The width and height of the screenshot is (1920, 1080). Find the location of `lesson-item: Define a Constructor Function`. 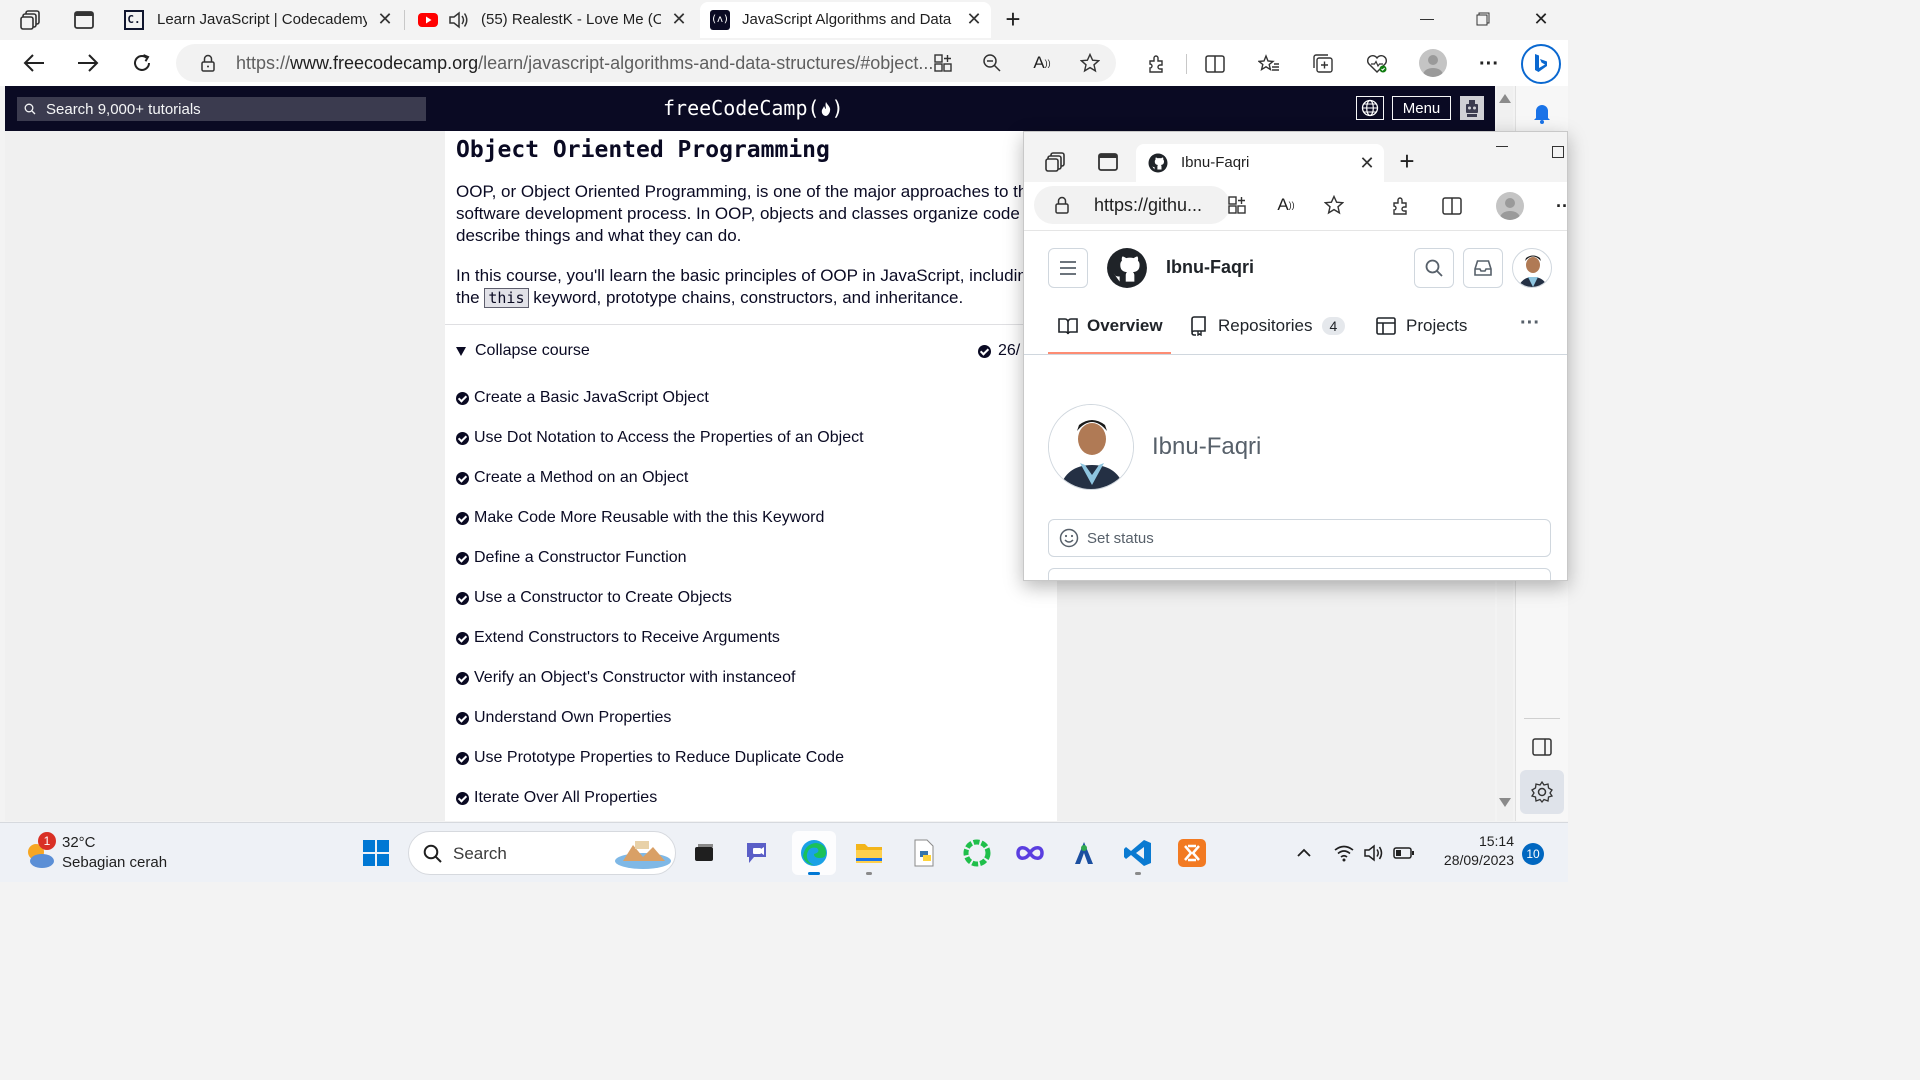

lesson-item: Define a Constructor Function is located at coordinates (571, 558).